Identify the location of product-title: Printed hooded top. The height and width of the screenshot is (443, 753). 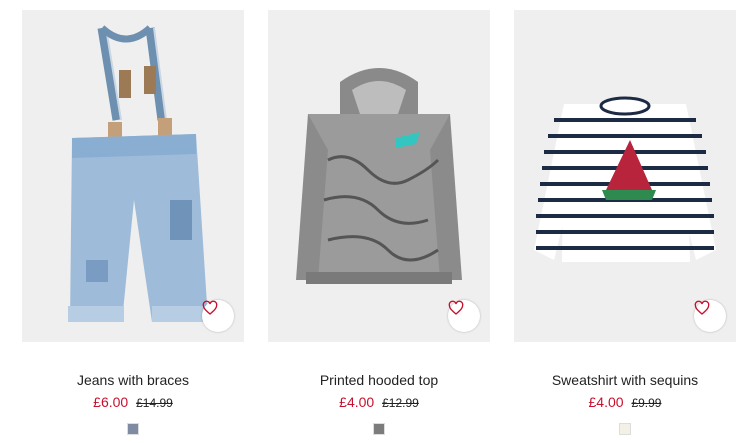
(379, 380).